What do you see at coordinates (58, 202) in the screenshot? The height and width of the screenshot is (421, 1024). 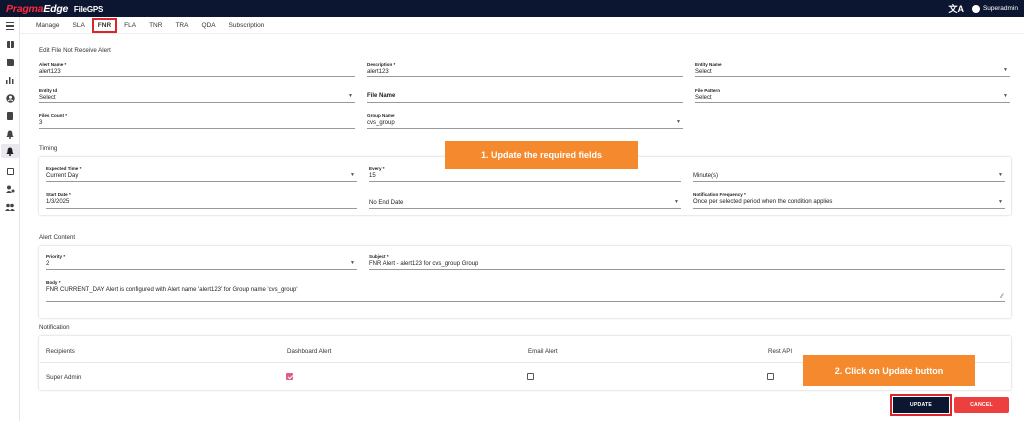 I see `start-date-value: 1/3/2025` at bounding box center [58, 202].